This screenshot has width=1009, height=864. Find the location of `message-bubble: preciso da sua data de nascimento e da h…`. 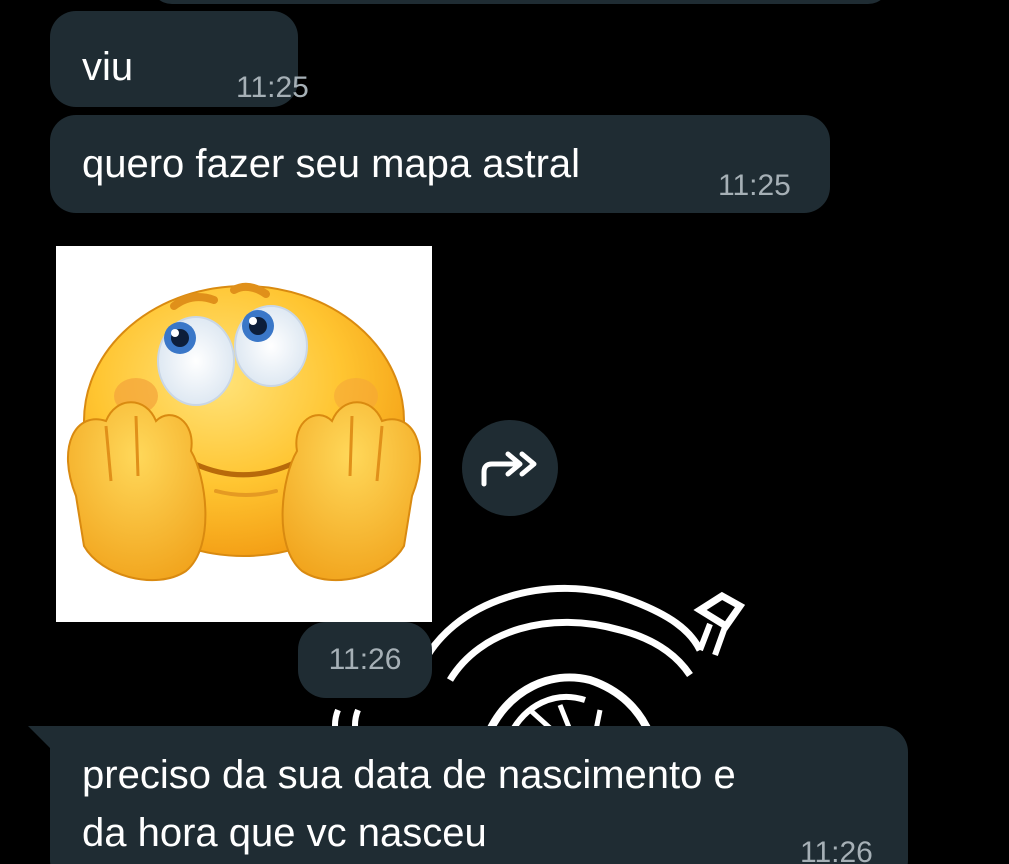

message-bubble: preciso da sua data de nascimento e da h… is located at coordinates (468, 795).